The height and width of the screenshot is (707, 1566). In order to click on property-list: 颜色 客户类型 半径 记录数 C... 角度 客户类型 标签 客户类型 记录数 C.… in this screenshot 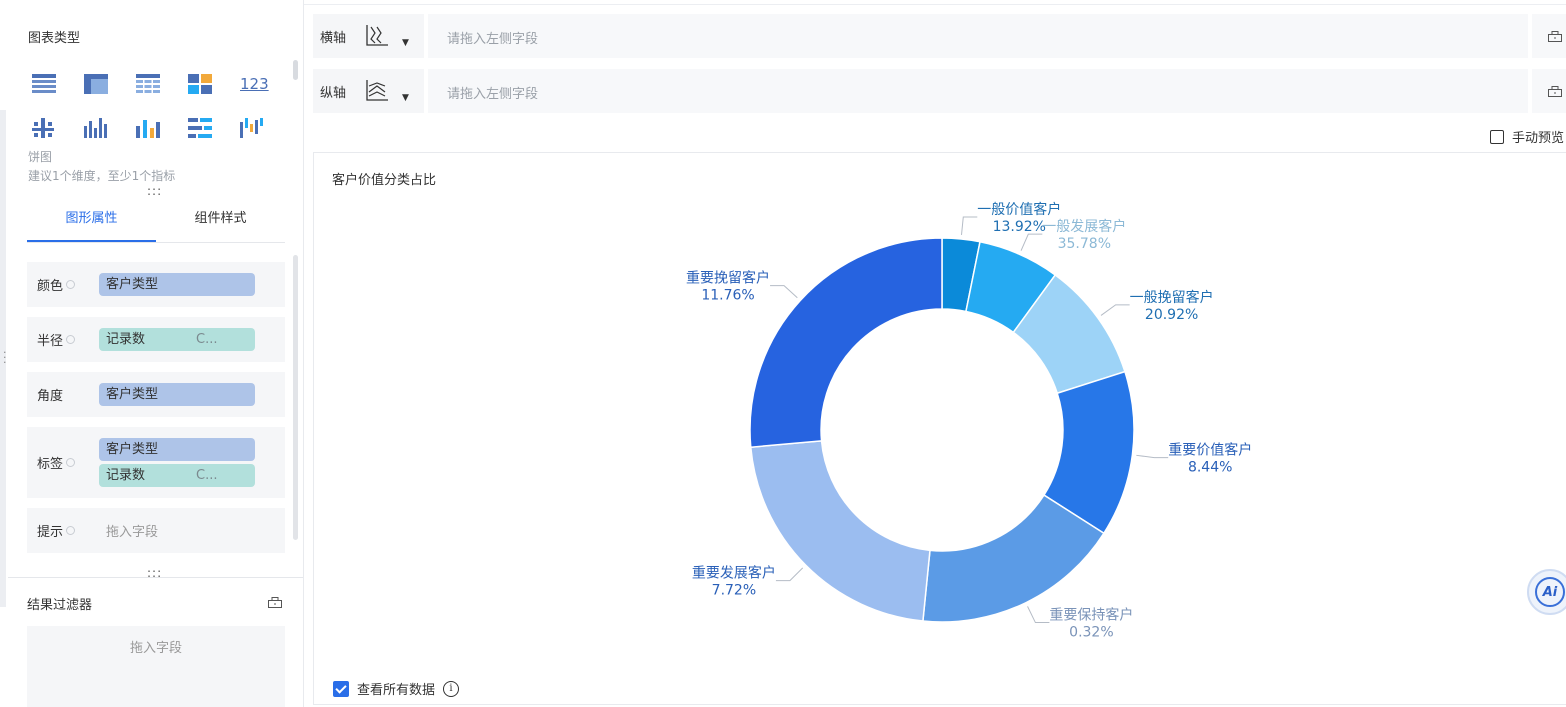, I will do `click(156, 412)`.